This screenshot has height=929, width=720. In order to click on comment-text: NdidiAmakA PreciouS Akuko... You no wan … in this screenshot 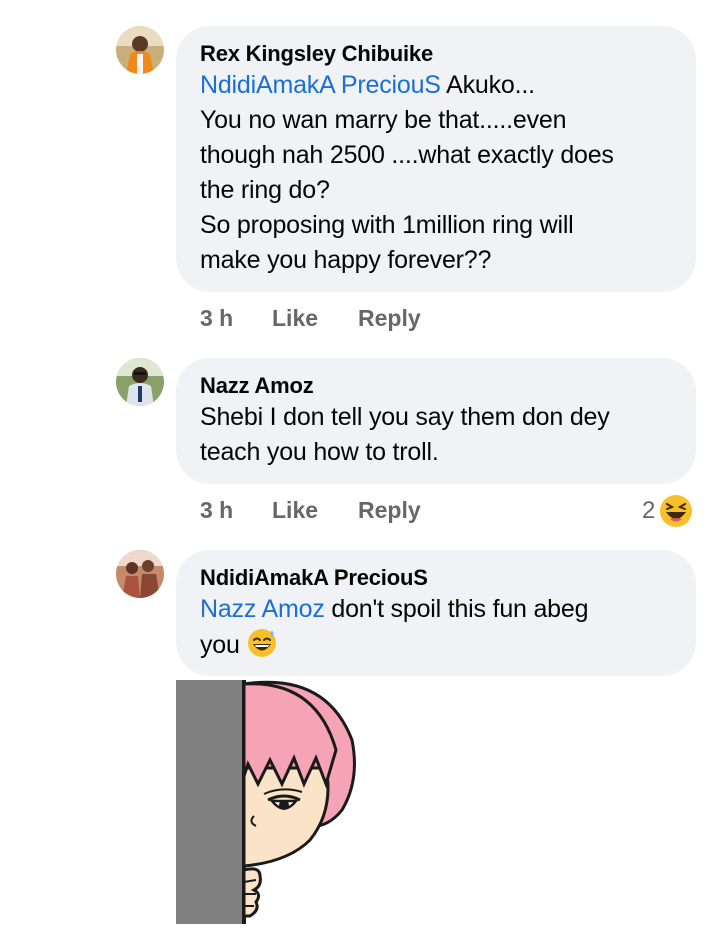, I will do `click(436, 173)`.